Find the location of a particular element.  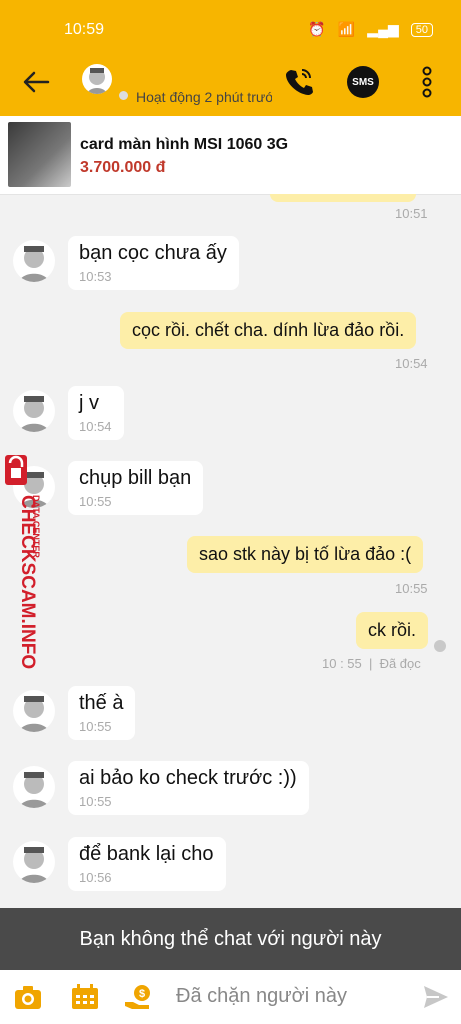

status-bar: 10:59 ⏰ 📶 ▂▄▆ 50 is located at coordinates (230, 24).